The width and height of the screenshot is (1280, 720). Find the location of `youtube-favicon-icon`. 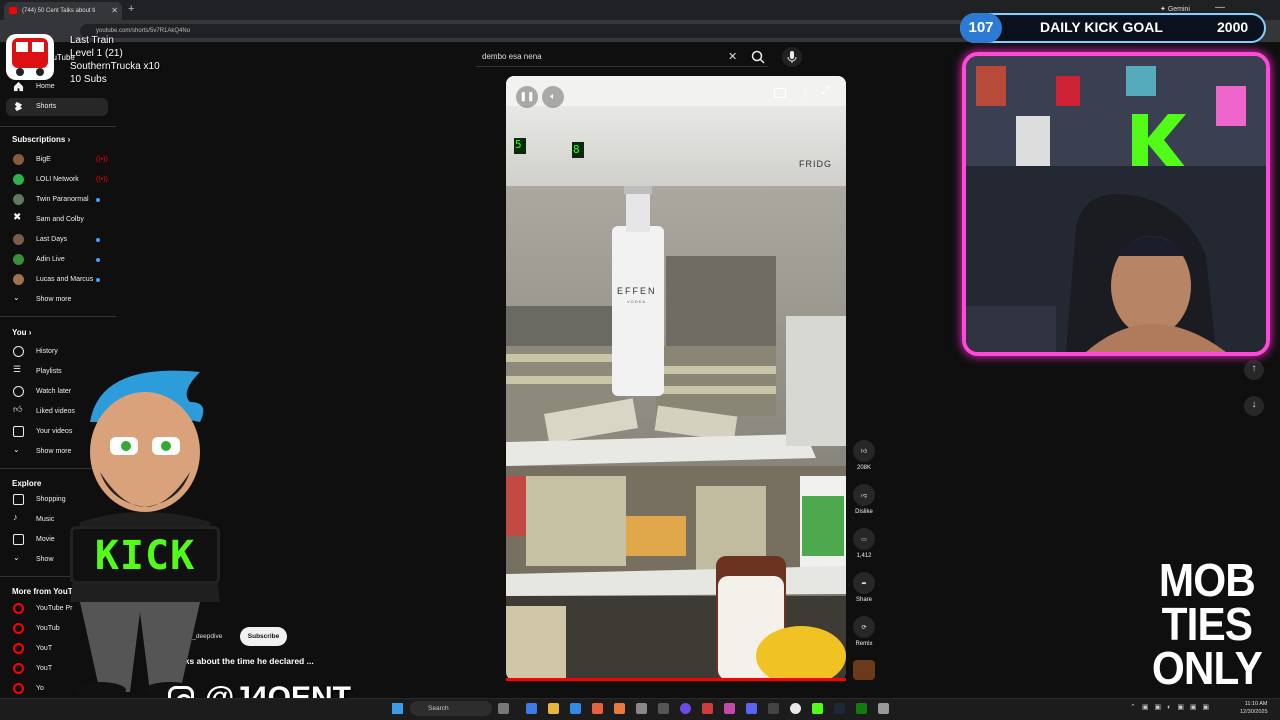

youtube-favicon-icon is located at coordinates (13, 10).